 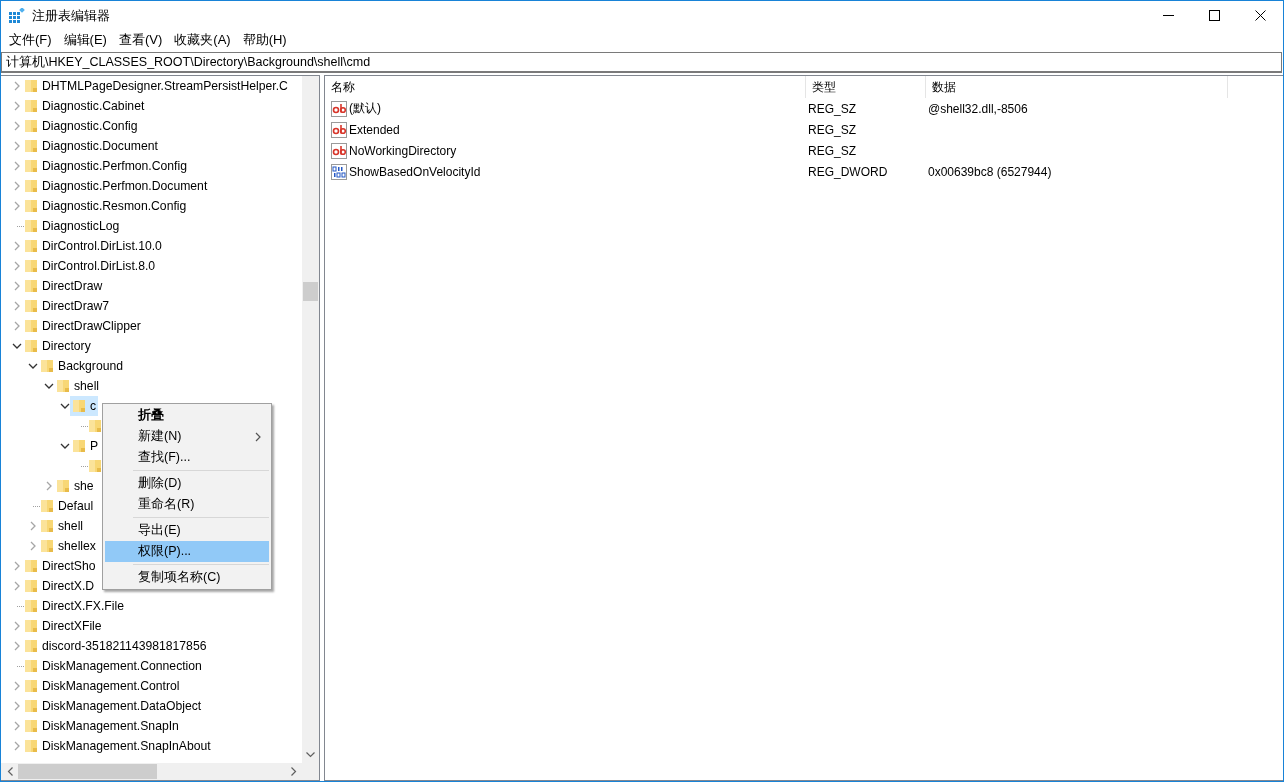 What do you see at coordinates (415, 171) in the screenshot?
I see `value-name: ShowBasedOnVelocityId` at bounding box center [415, 171].